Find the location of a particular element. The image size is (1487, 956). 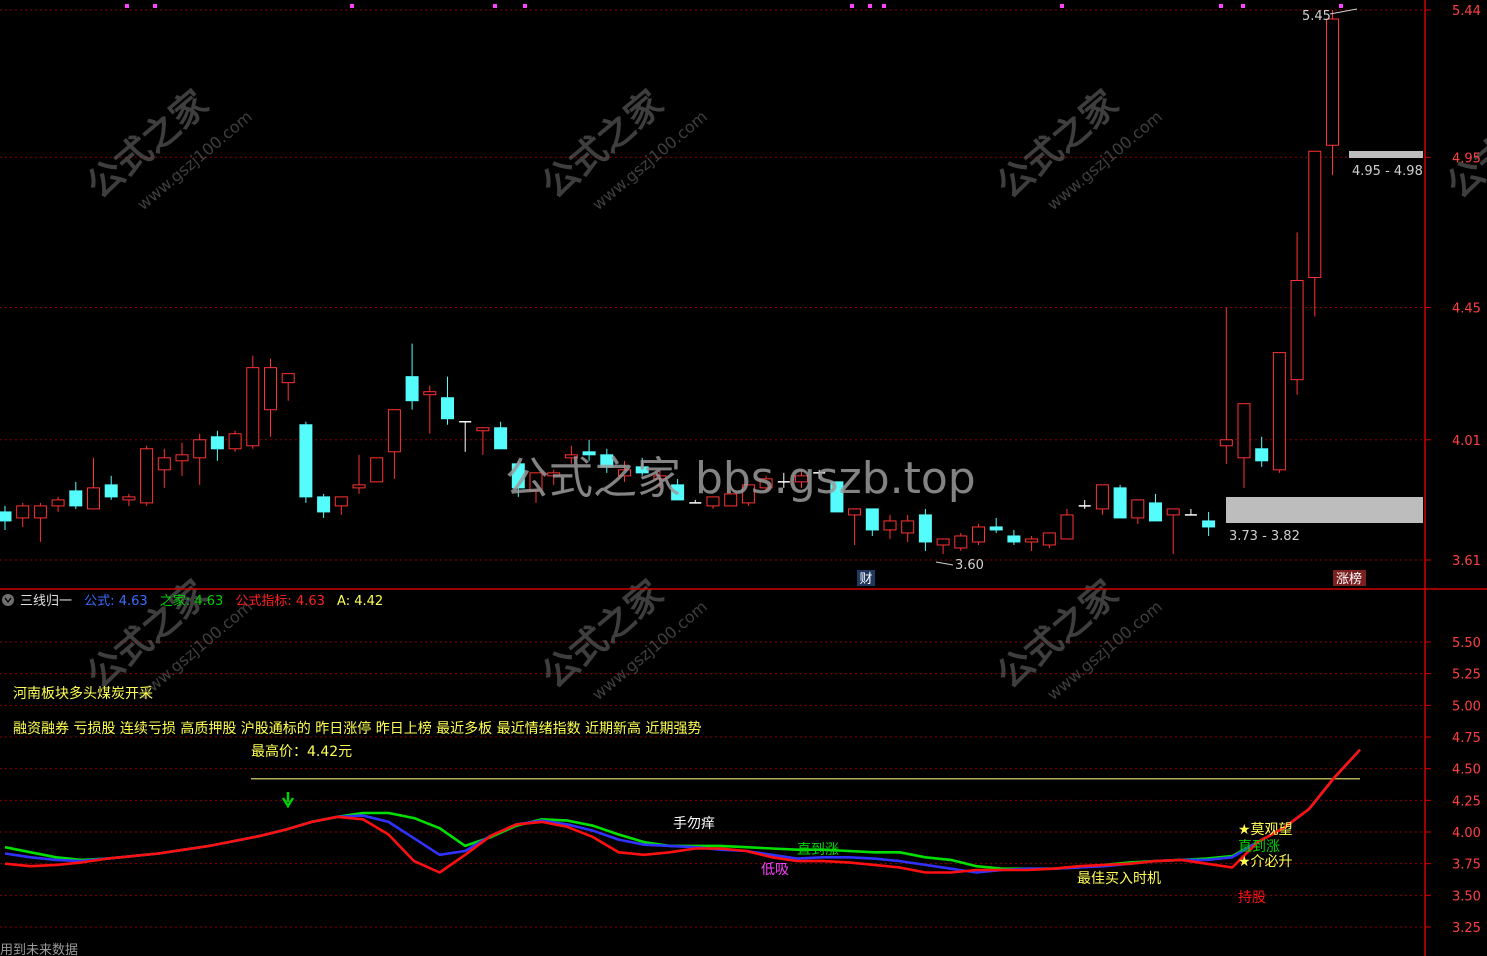

resistance-zone is located at coordinates (1386, 154).